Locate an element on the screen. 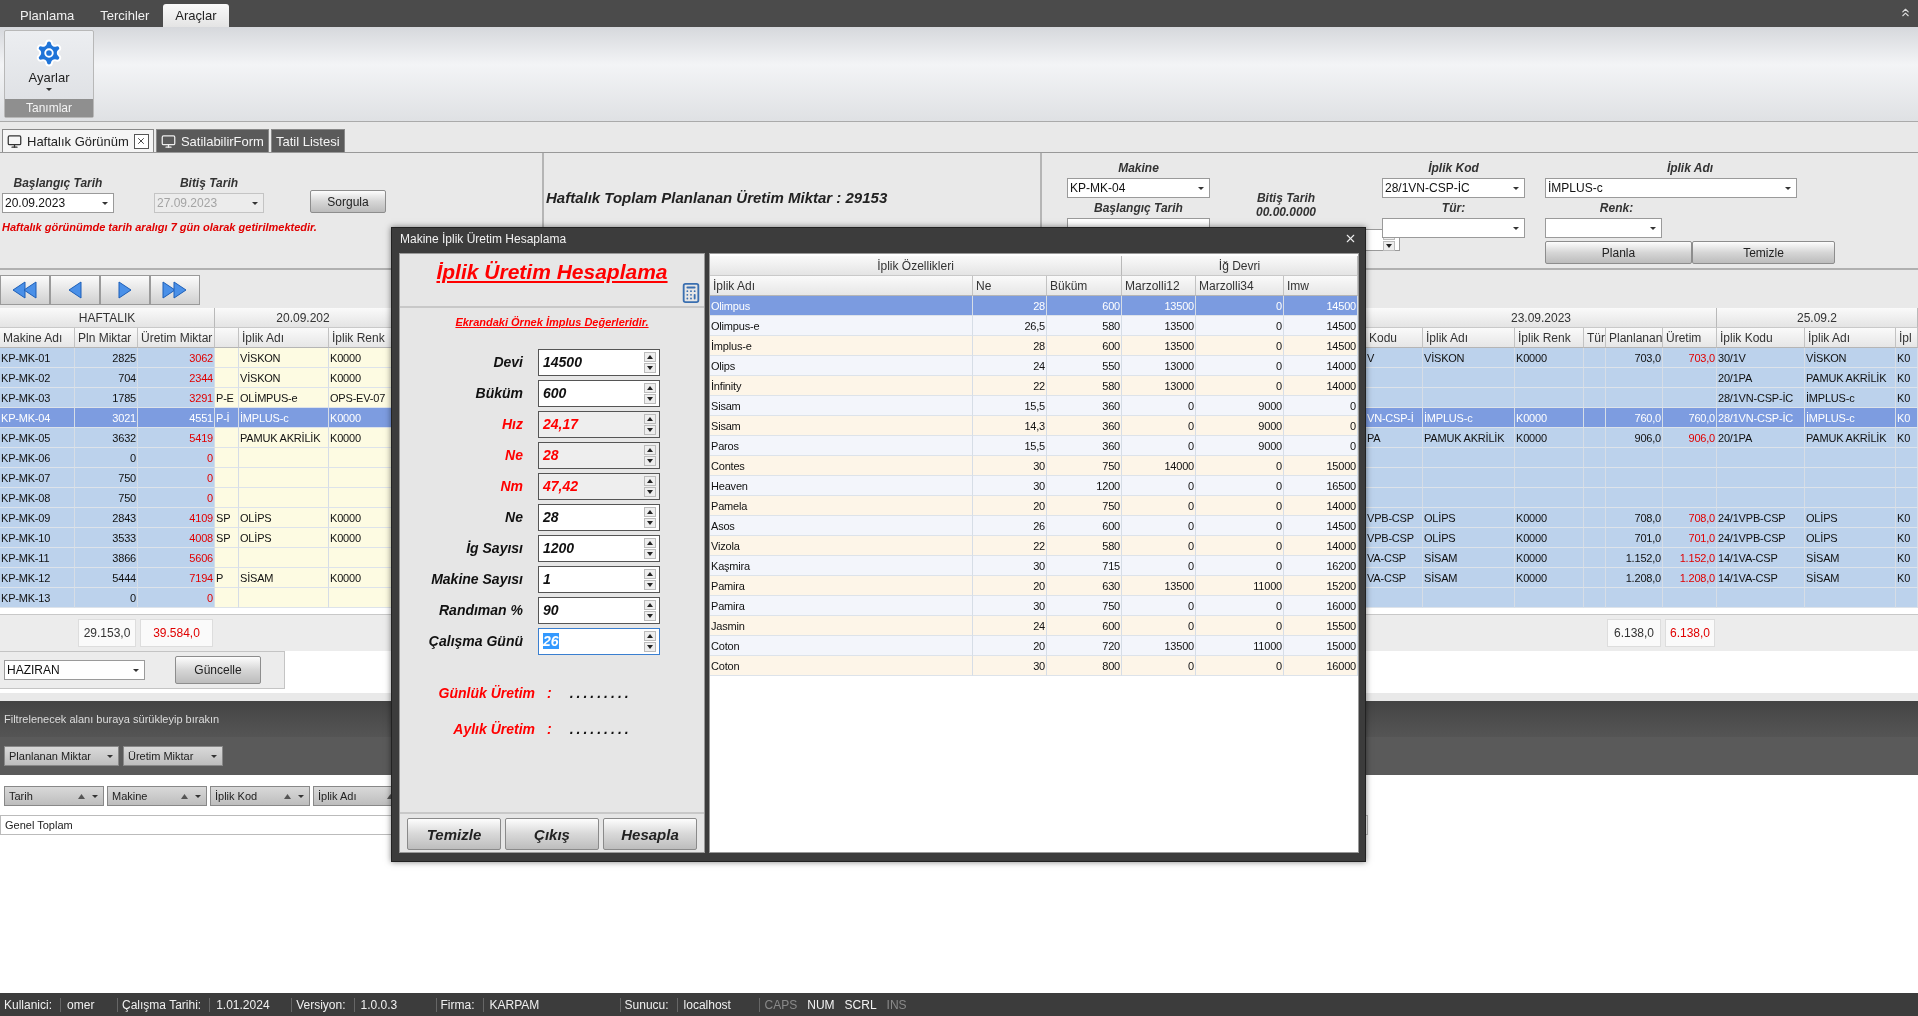 The image size is (1918, 1016). column-header: Imw is located at coordinates (1321, 286).